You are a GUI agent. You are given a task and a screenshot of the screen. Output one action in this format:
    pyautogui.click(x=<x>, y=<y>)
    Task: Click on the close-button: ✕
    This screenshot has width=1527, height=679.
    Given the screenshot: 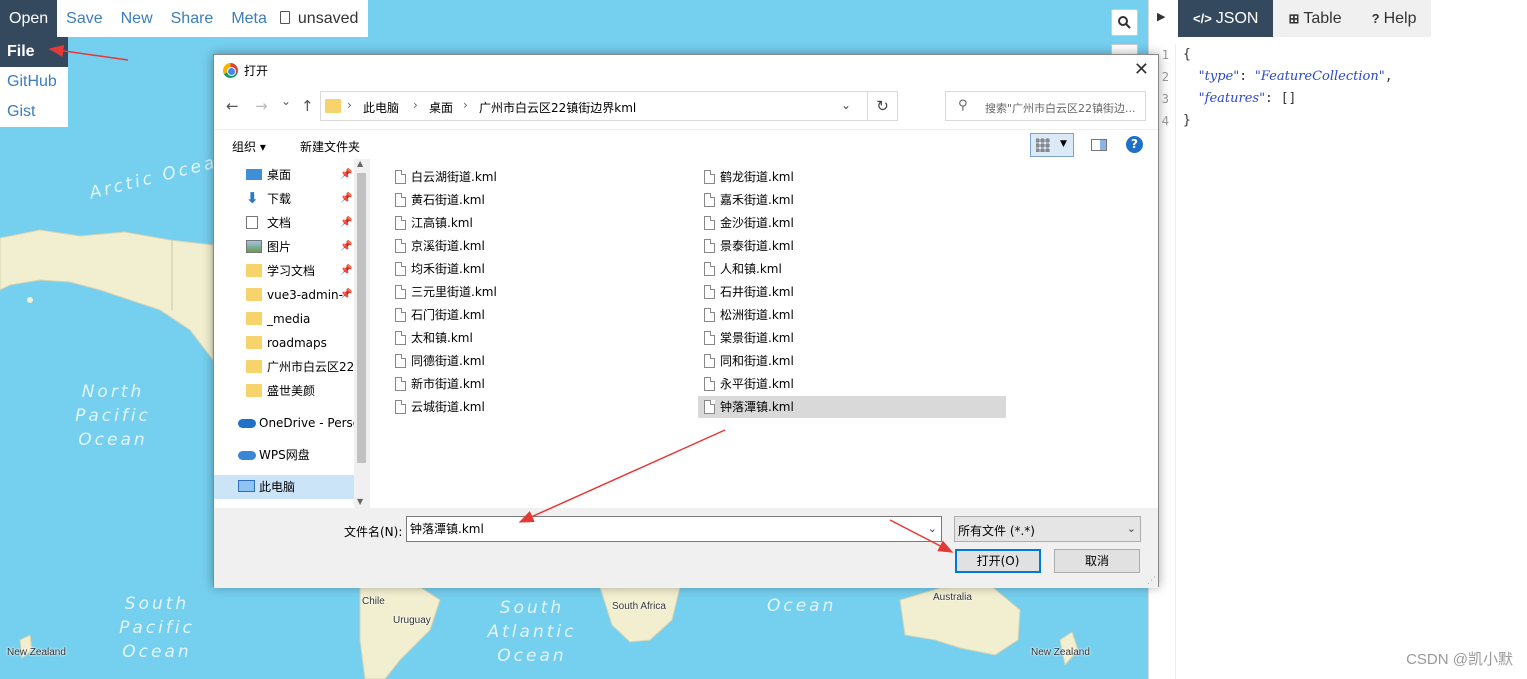 What is the action you would take?
    pyautogui.click(x=1141, y=69)
    